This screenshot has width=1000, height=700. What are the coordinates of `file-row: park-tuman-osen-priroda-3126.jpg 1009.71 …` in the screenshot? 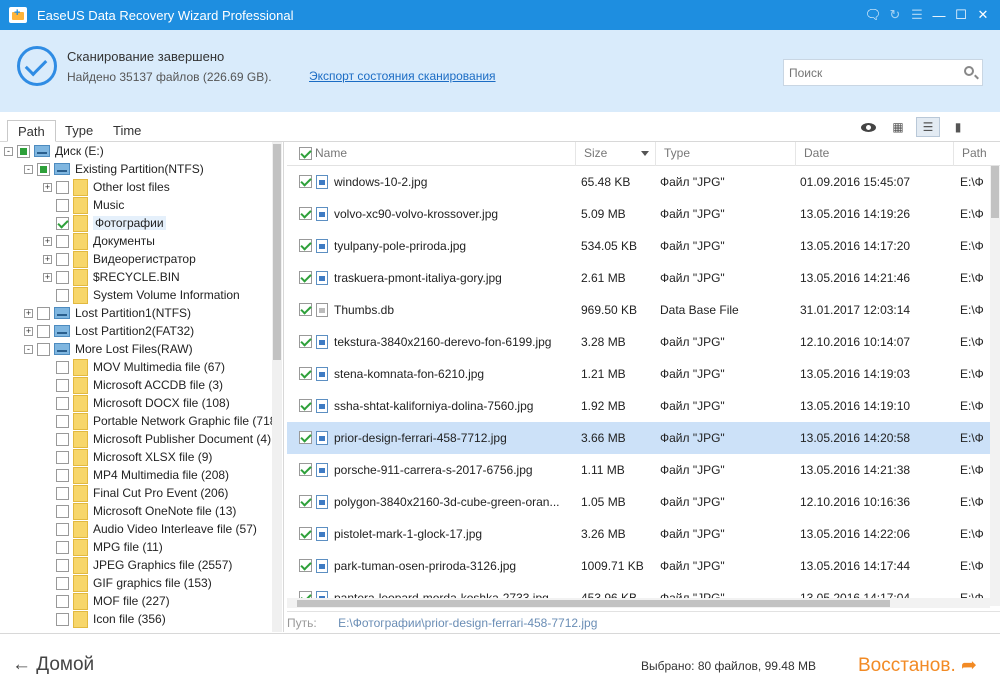 It's located at (638, 566).